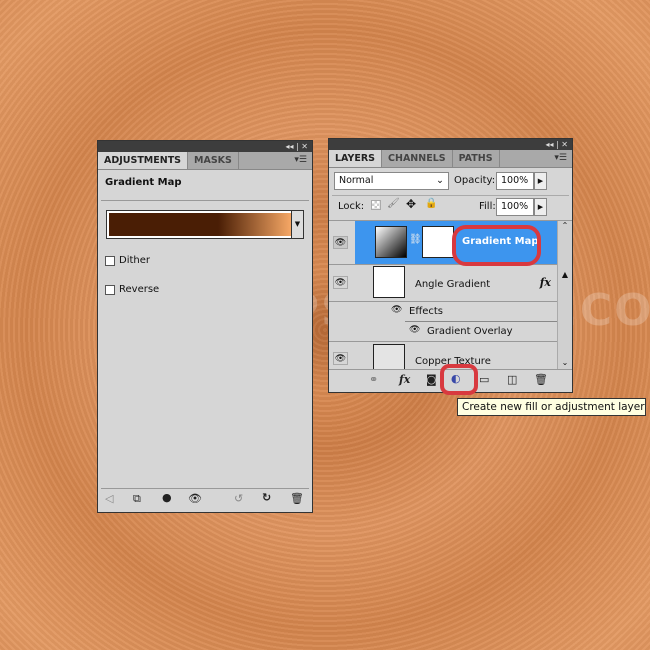 This screenshot has width=650, height=650. Describe the element at coordinates (484, 379) in the screenshot. I see `new-group-folder-icon: ▭` at that location.